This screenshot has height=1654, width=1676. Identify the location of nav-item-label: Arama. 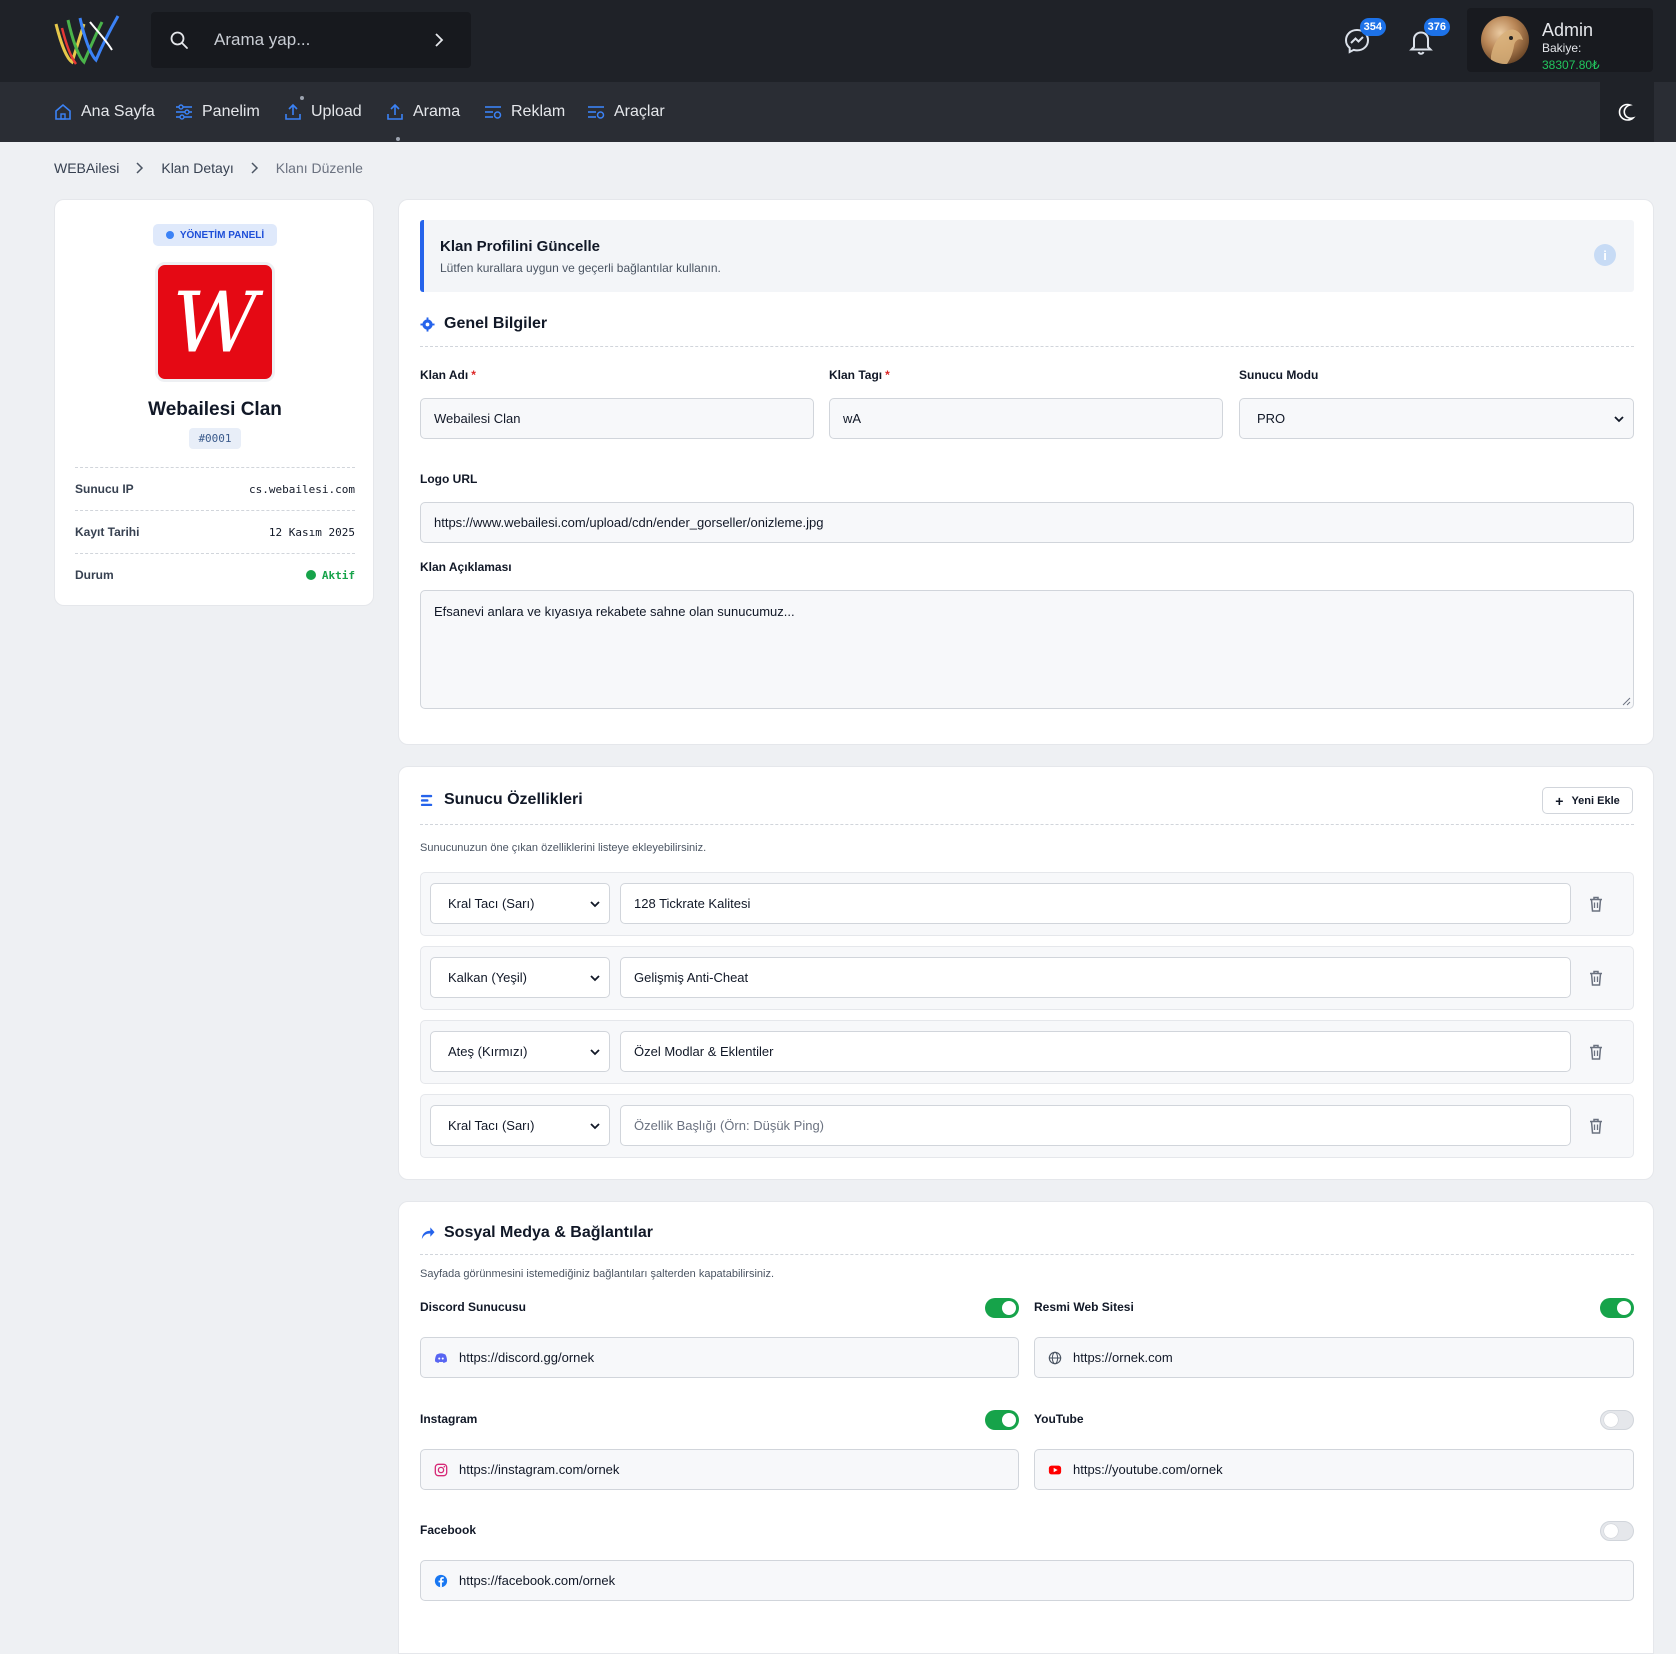
(437, 111).